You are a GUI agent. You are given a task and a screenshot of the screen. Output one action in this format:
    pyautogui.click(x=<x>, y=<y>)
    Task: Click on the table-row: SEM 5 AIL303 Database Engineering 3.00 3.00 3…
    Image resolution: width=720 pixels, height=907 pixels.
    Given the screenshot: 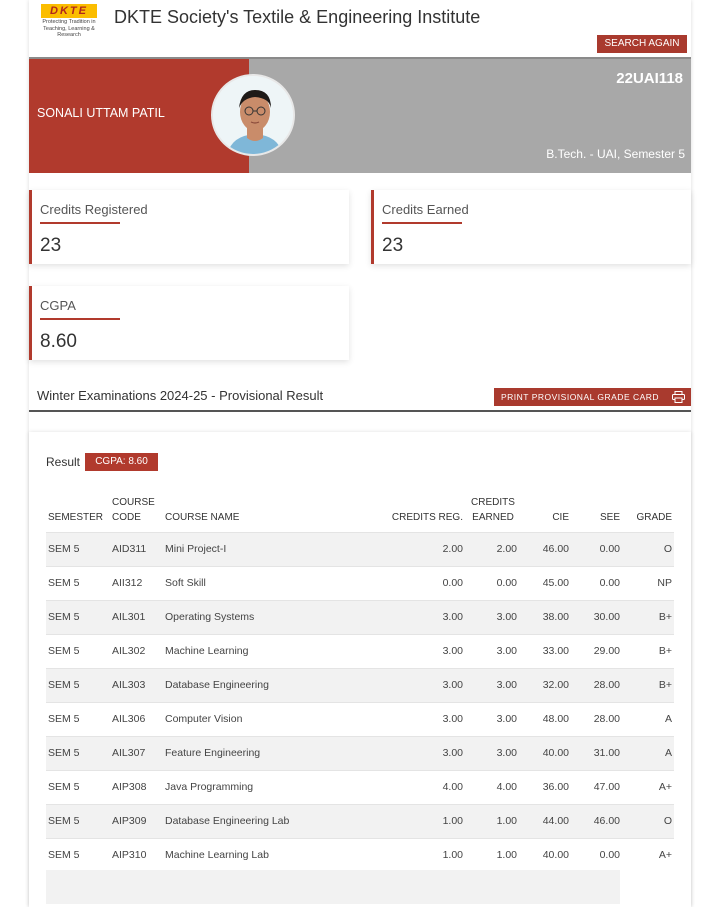 What is the action you would take?
    pyautogui.click(x=360, y=684)
    